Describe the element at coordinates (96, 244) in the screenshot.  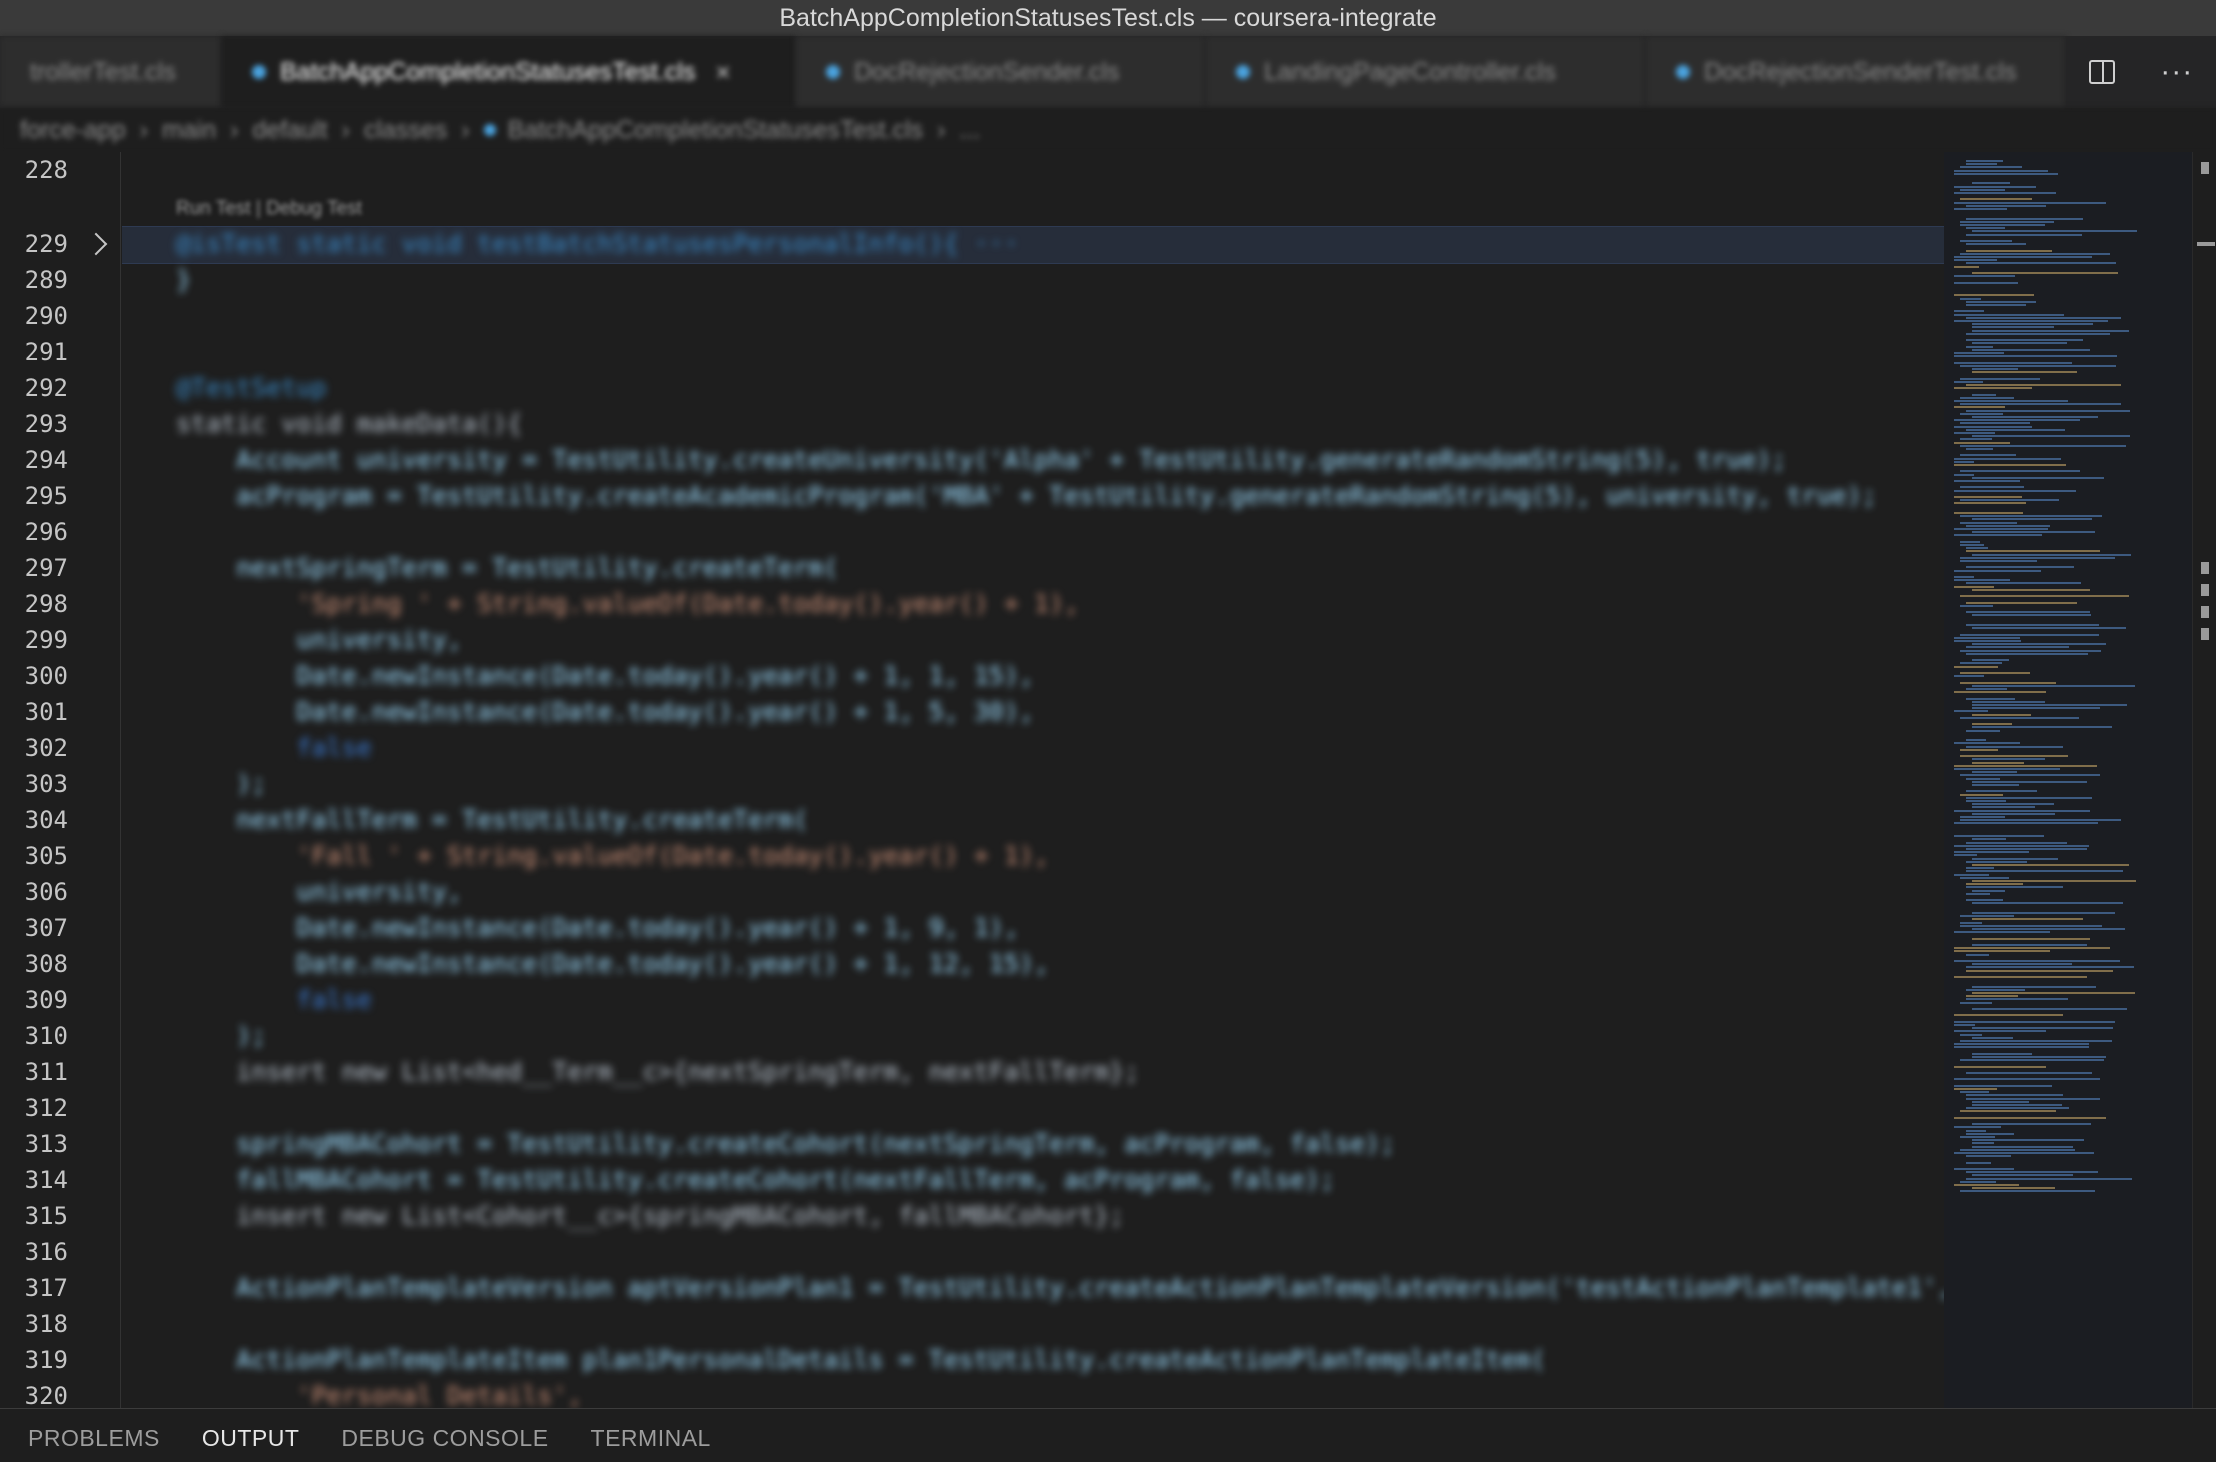
I see `fold-chevron-icon` at that location.